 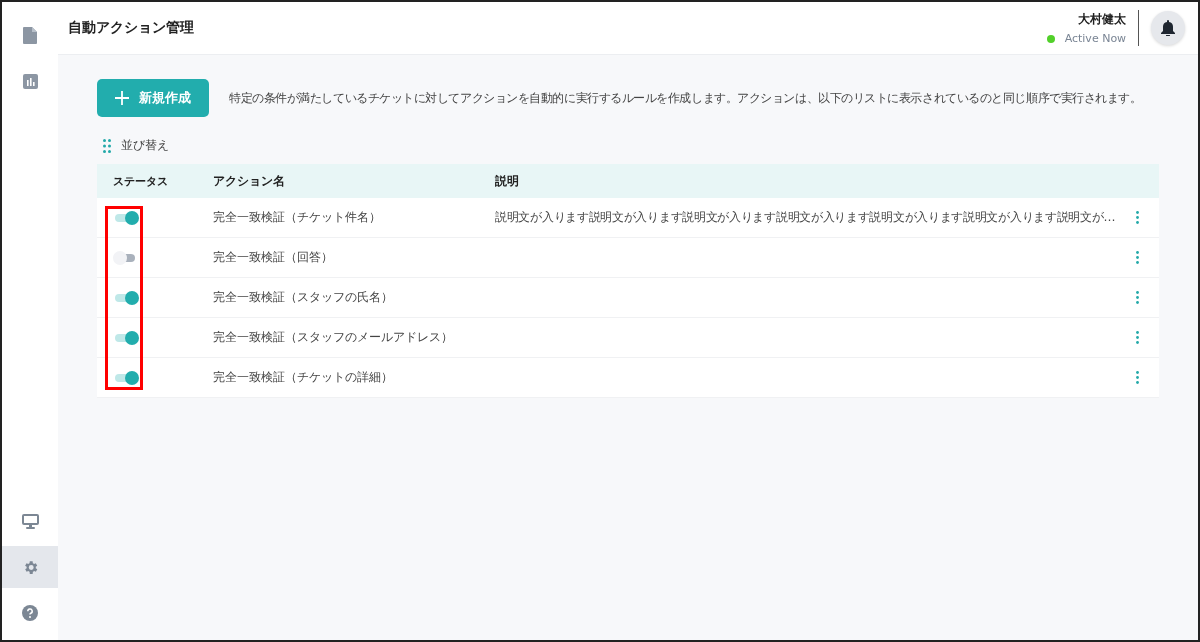 I want to click on page-title: 自動アクション管理, so click(x=131, y=28).